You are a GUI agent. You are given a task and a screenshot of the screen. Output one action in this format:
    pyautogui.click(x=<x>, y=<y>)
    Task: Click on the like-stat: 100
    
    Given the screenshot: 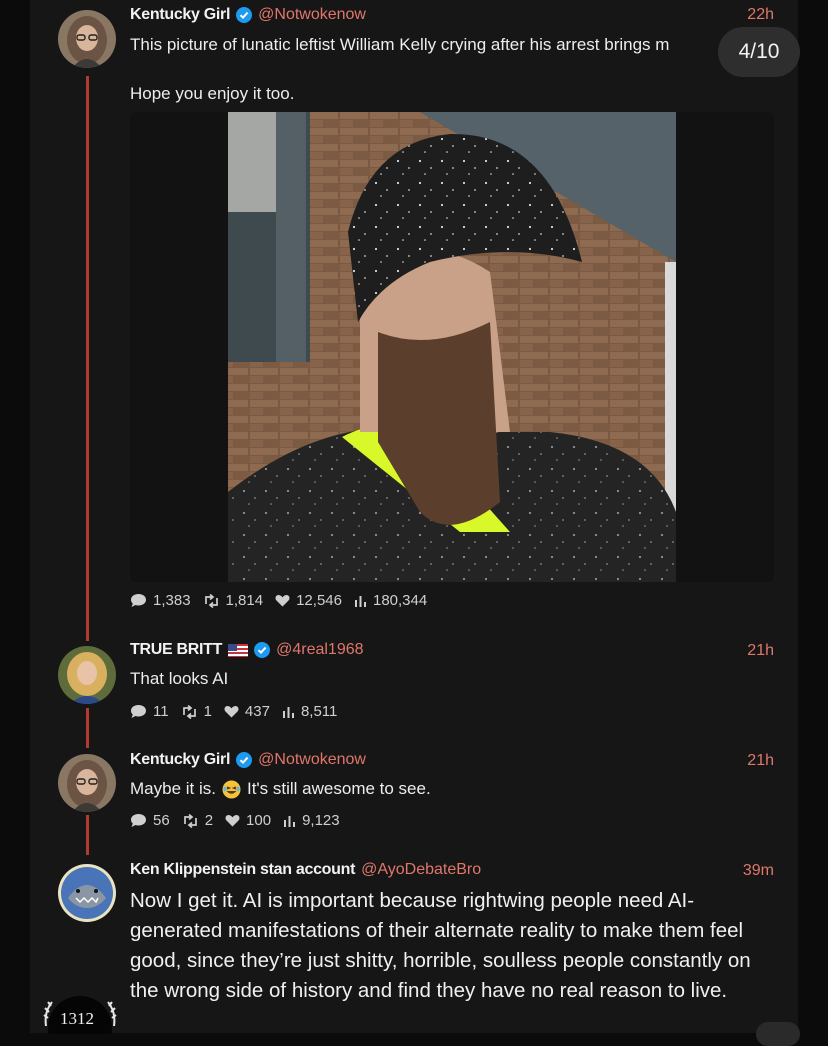 What is the action you would take?
    pyautogui.click(x=248, y=820)
    